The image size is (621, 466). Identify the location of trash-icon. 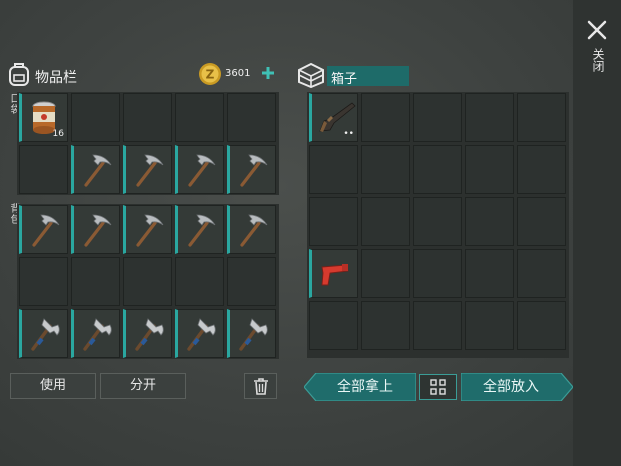
(261, 386).